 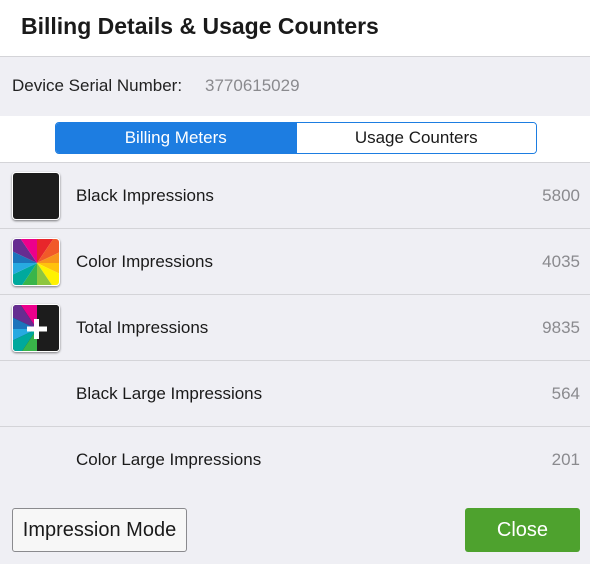 I want to click on list-item-color-impressions: Color Impressions 4035, so click(x=295, y=262).